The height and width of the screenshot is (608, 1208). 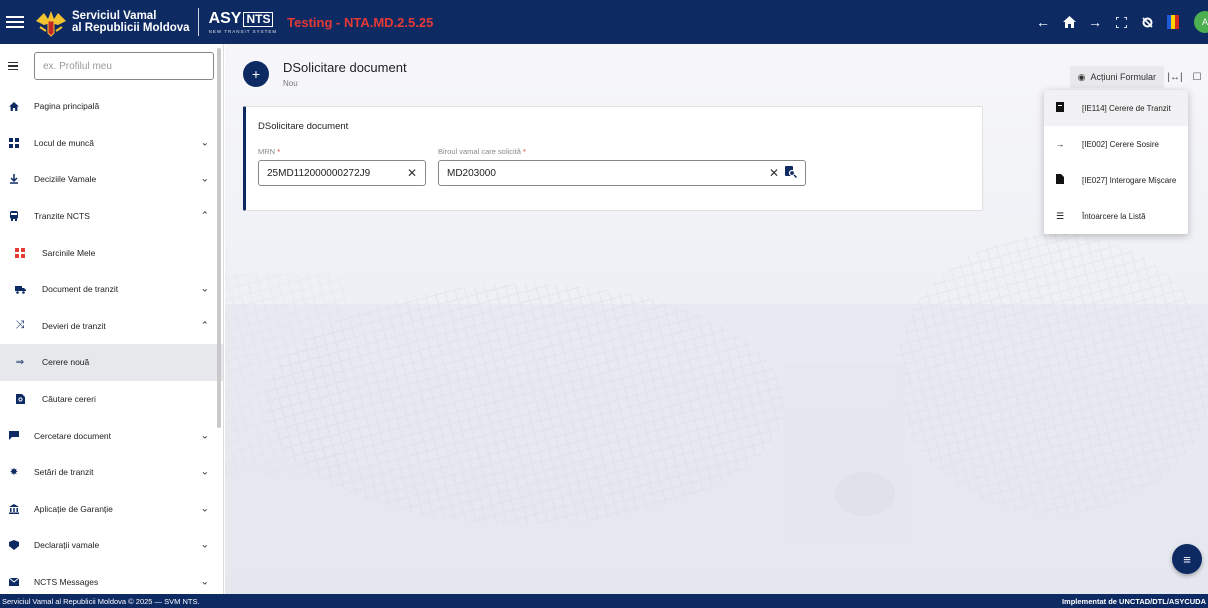 What do you see at coordinates (1123, 77) in the screenshot?
I see `form-actions-label: Acțiuni Formular` at bounding box center [1123, 77].